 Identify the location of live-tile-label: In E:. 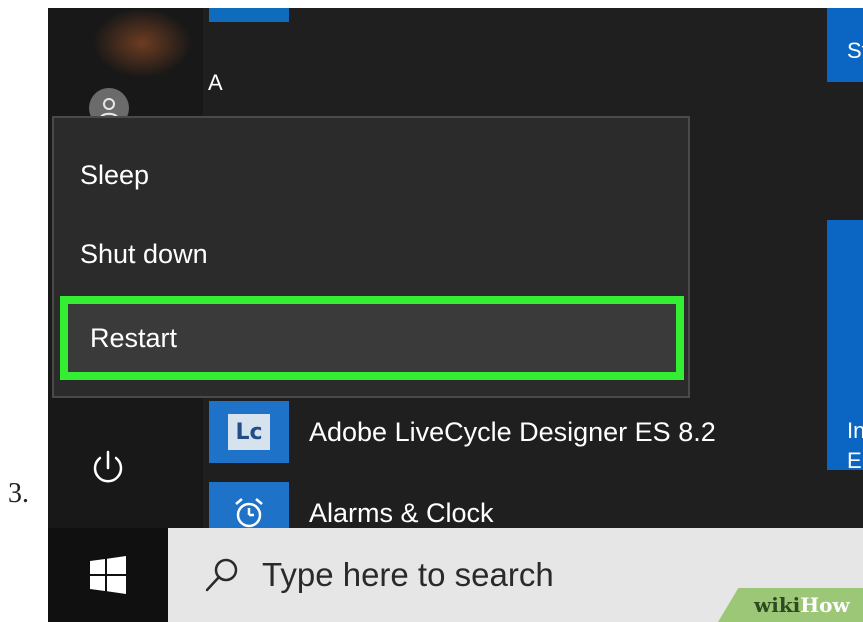
(855, 444).